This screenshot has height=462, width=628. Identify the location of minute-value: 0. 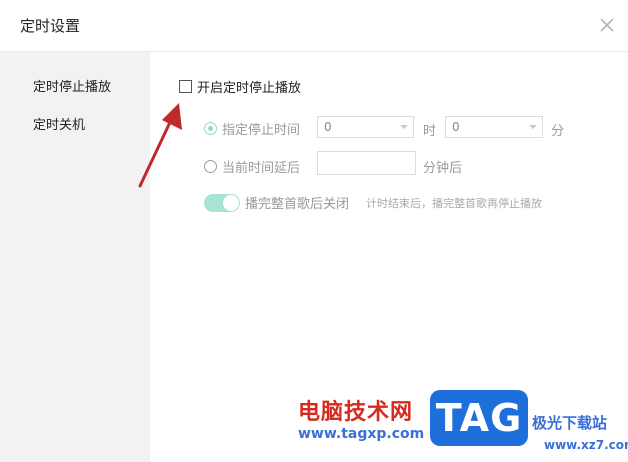
(456, 127).